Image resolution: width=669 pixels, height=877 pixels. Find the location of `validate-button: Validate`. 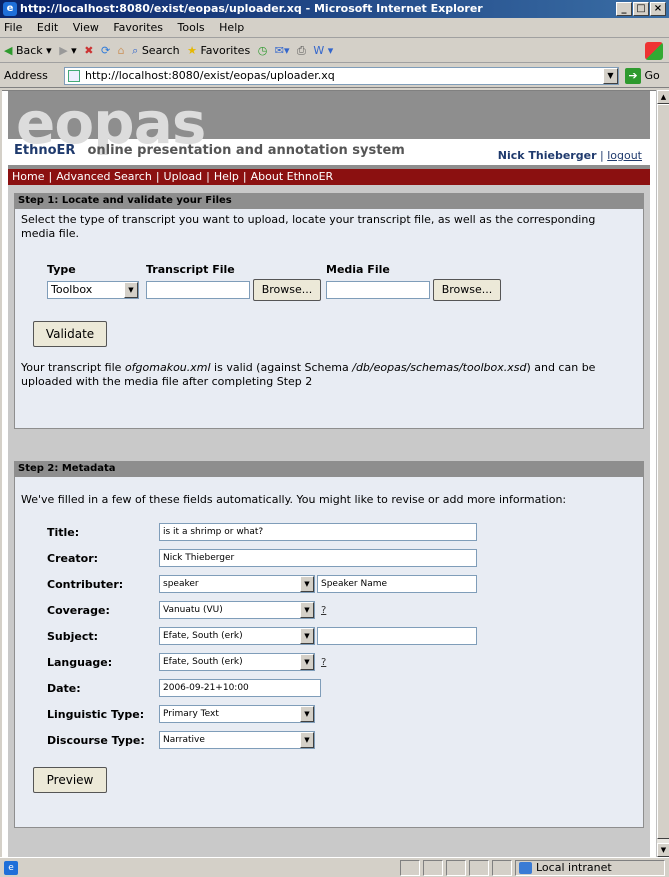

validate-button: Validate is located at coordinates (70, 334).